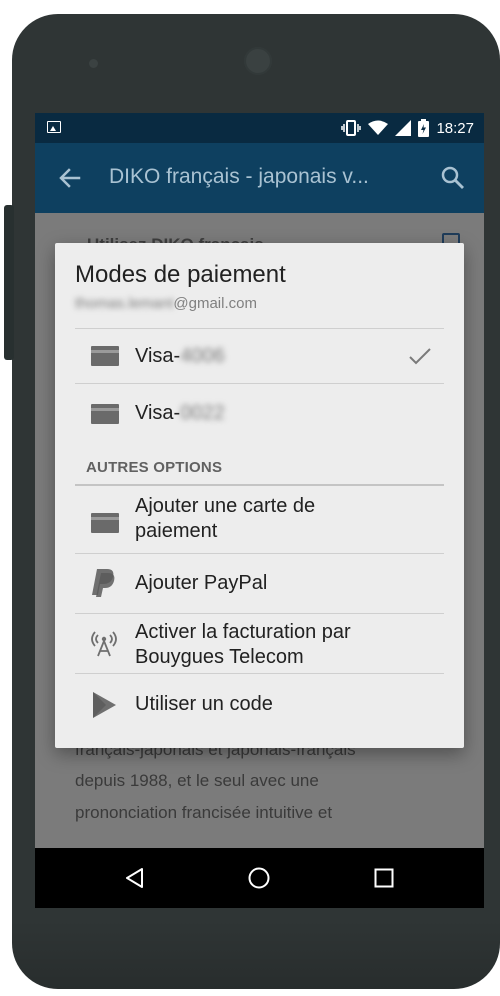 The image size is (500, 996). I want to click on add-card-option: Ajouter une carte de paiement, so click(259, 519).